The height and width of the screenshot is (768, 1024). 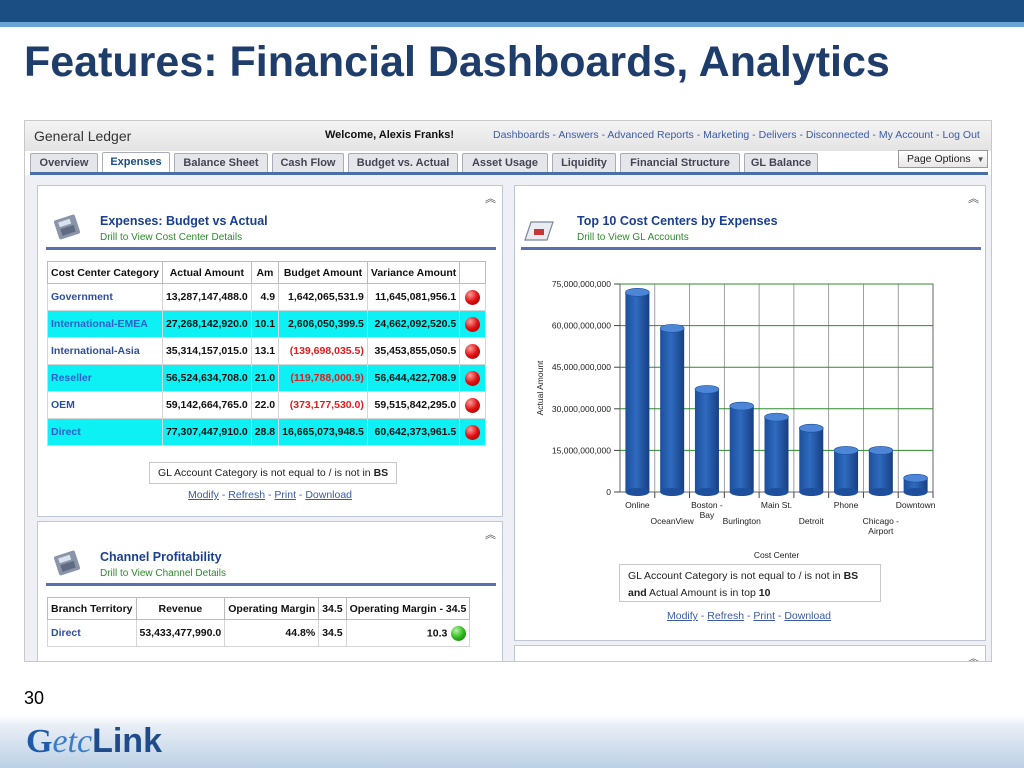 I want to click on tab-balance-sheet: Balance Sheet, so click(x=221, y=162).